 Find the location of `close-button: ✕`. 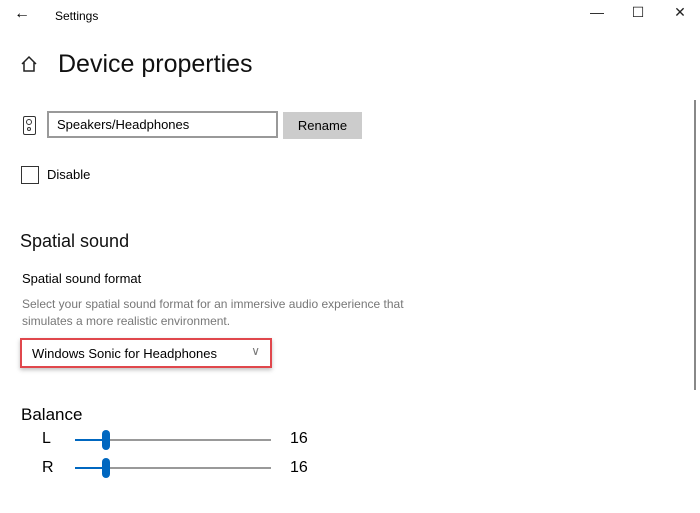

close-button: ✕ is located at coordinates (680, 12).